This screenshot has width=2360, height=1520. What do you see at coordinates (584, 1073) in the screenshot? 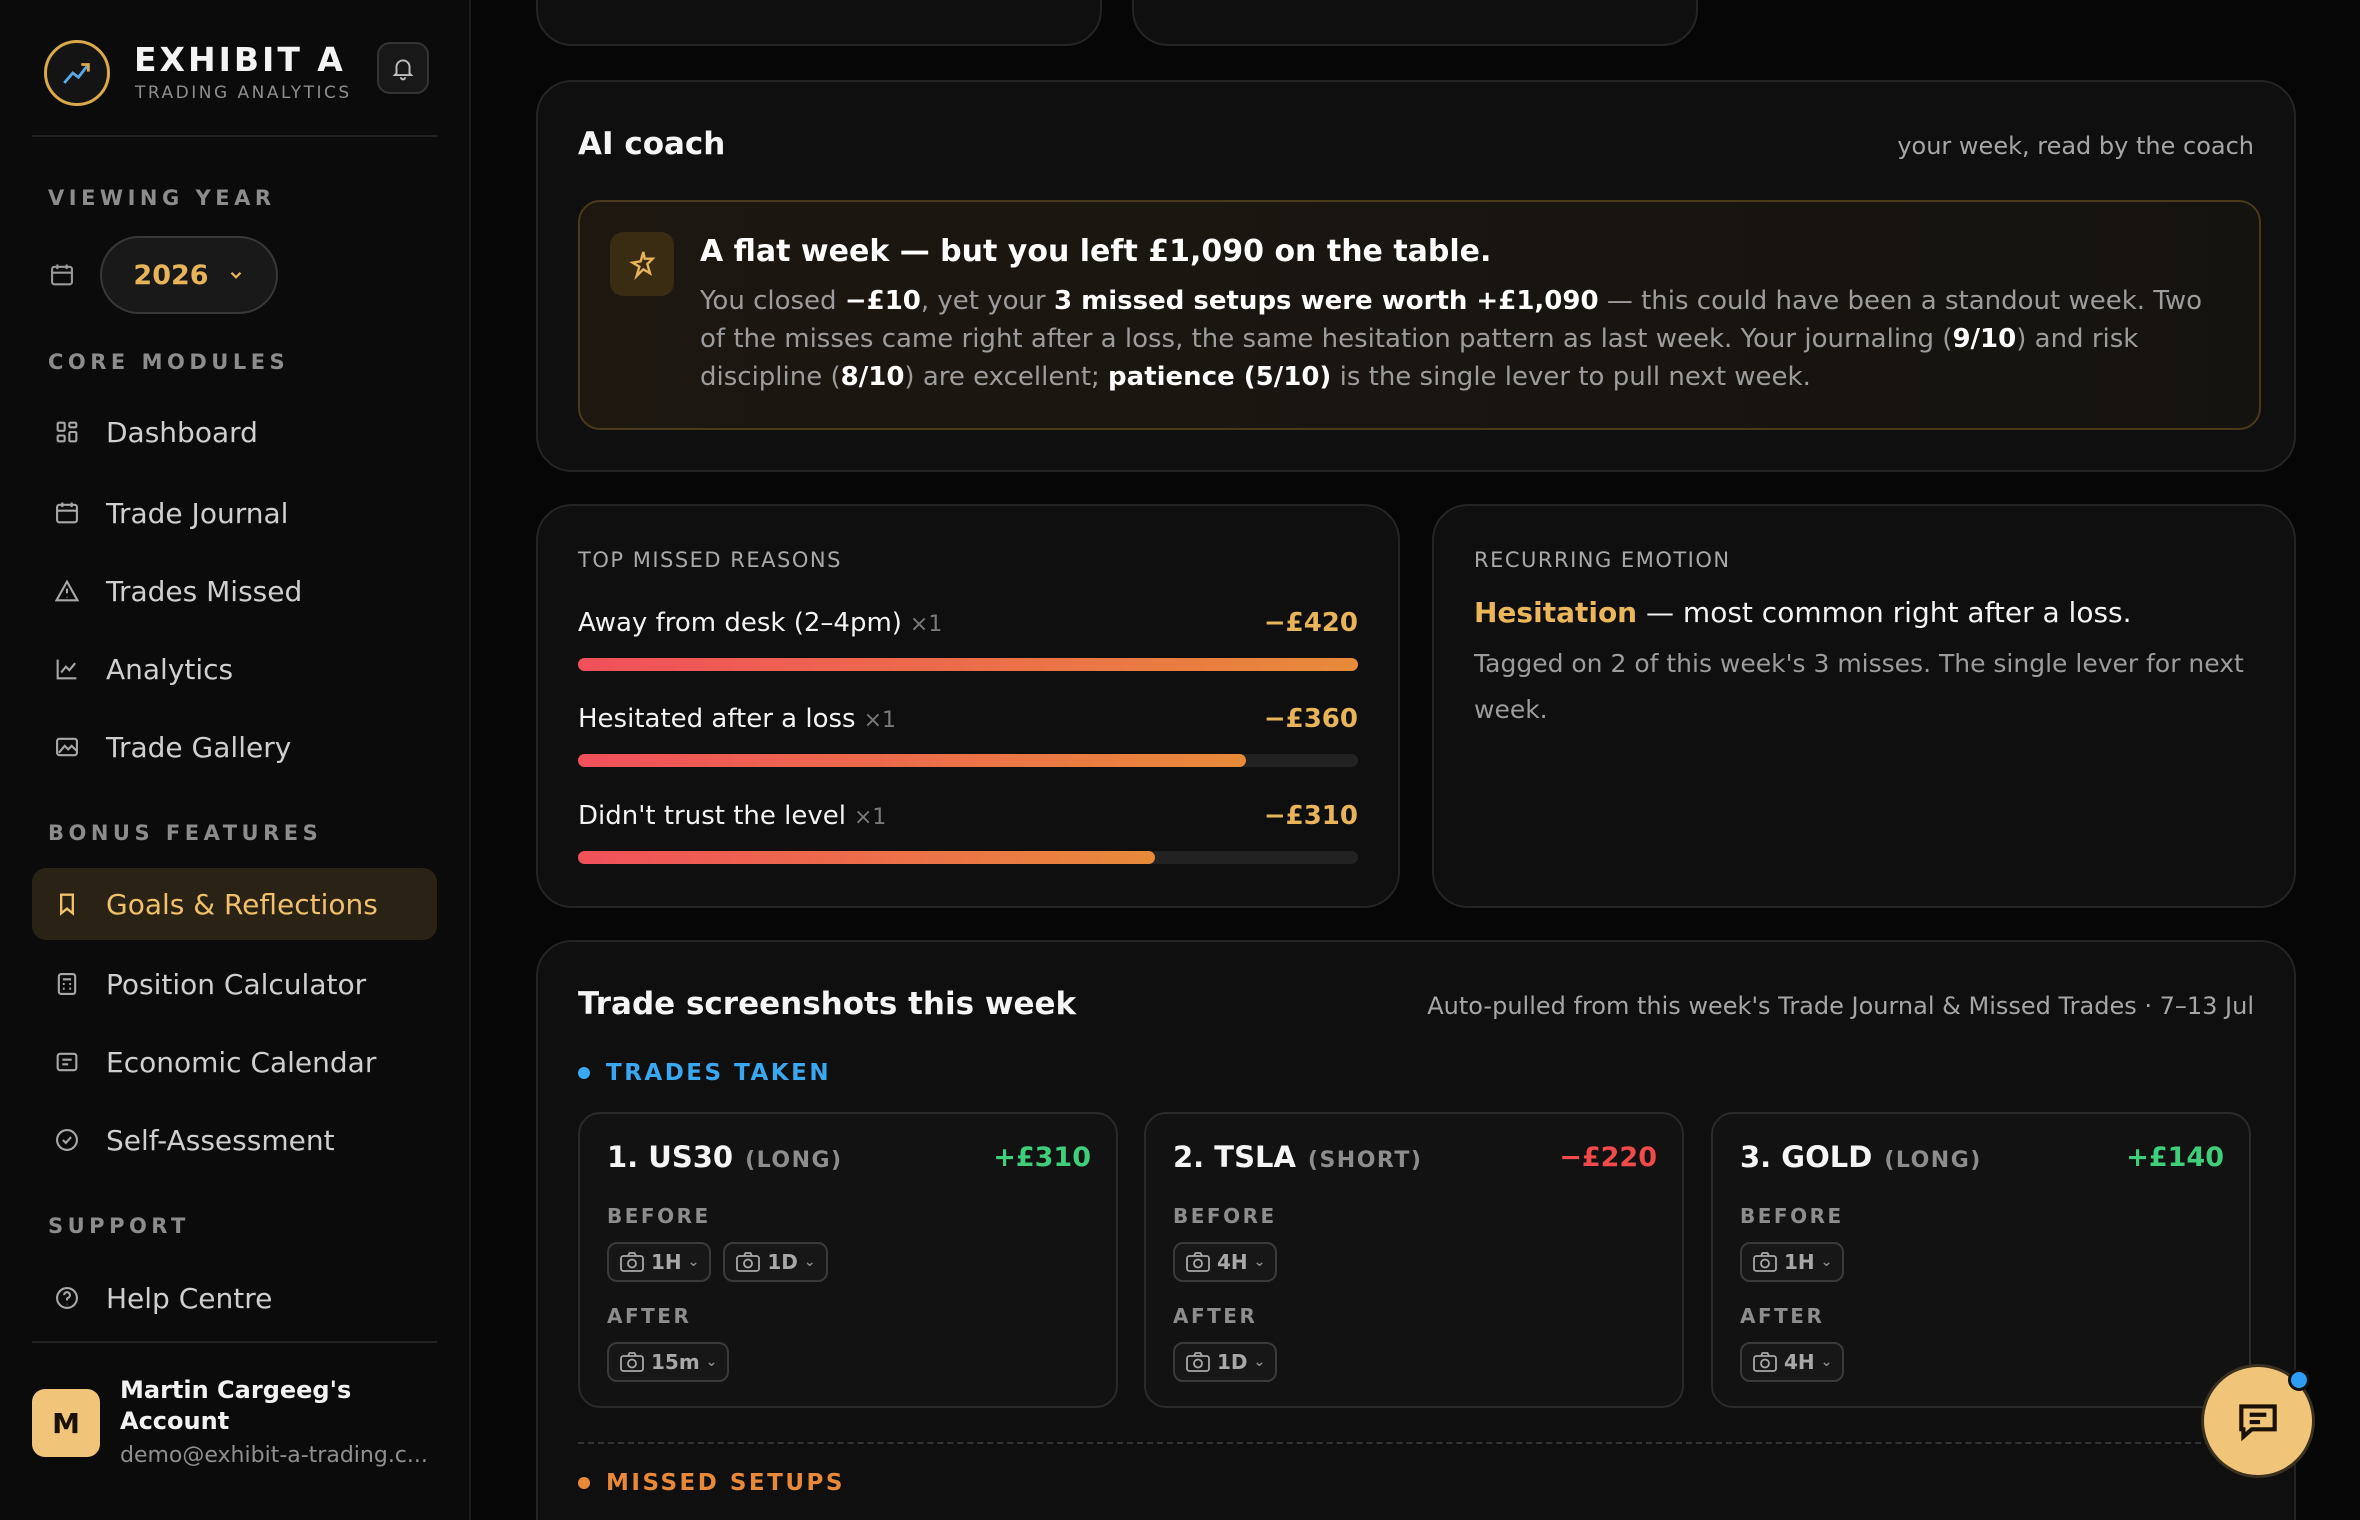
I see `taken-dot` at bounding box center [584, 1073].